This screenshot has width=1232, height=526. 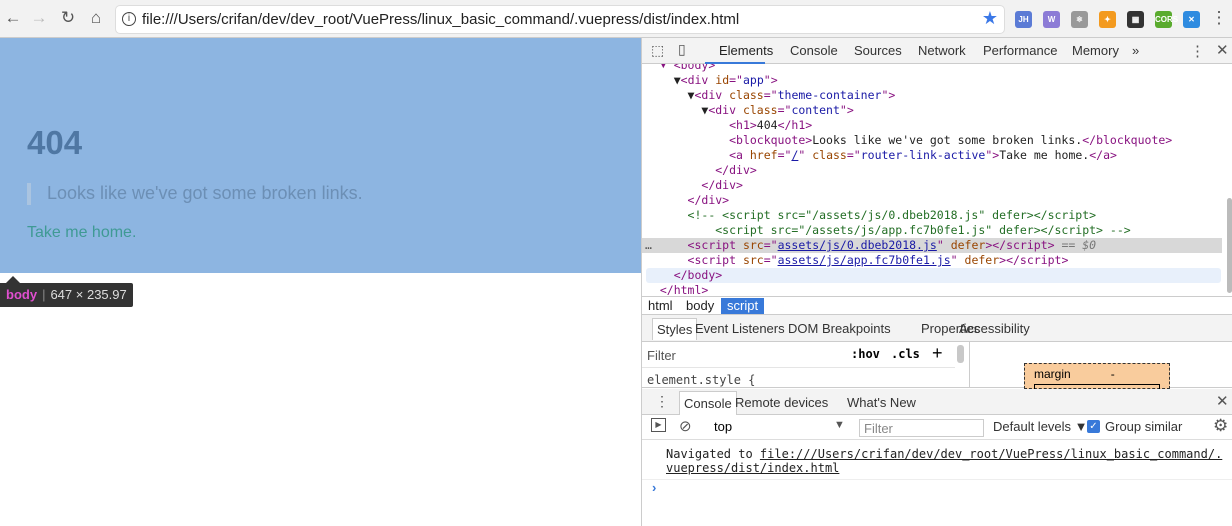 I want to click on inspect-element-icon: ⬚, so click(x=657, y=50).